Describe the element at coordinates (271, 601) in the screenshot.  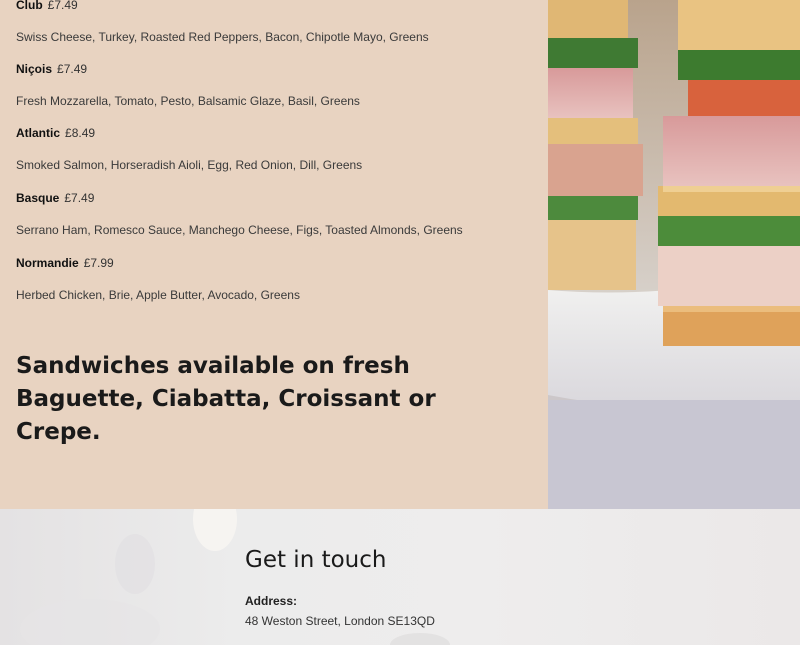
I see `address-label: Address:` at that location.